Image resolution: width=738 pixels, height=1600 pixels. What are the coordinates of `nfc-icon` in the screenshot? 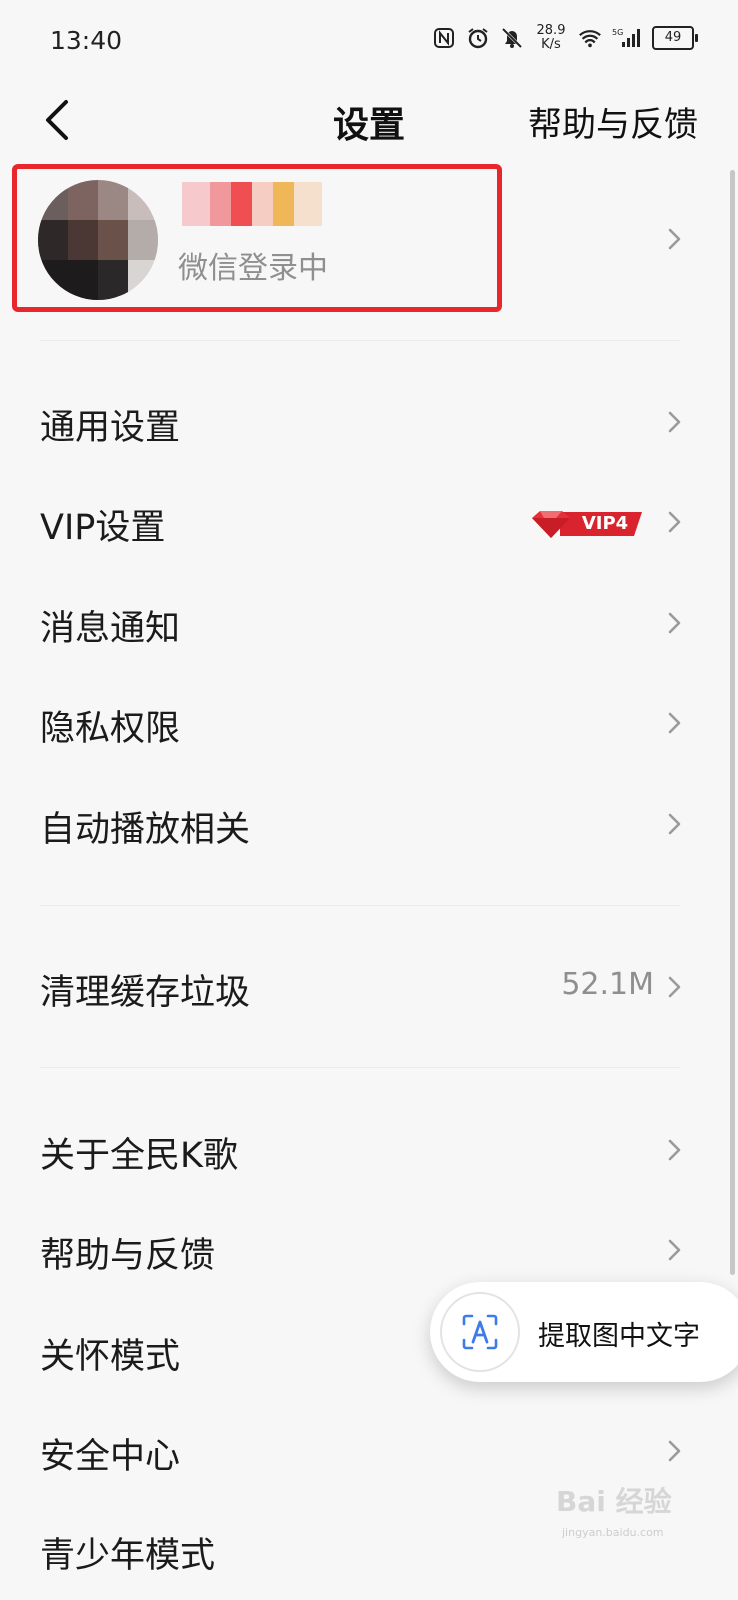 It's located at (444, 38).